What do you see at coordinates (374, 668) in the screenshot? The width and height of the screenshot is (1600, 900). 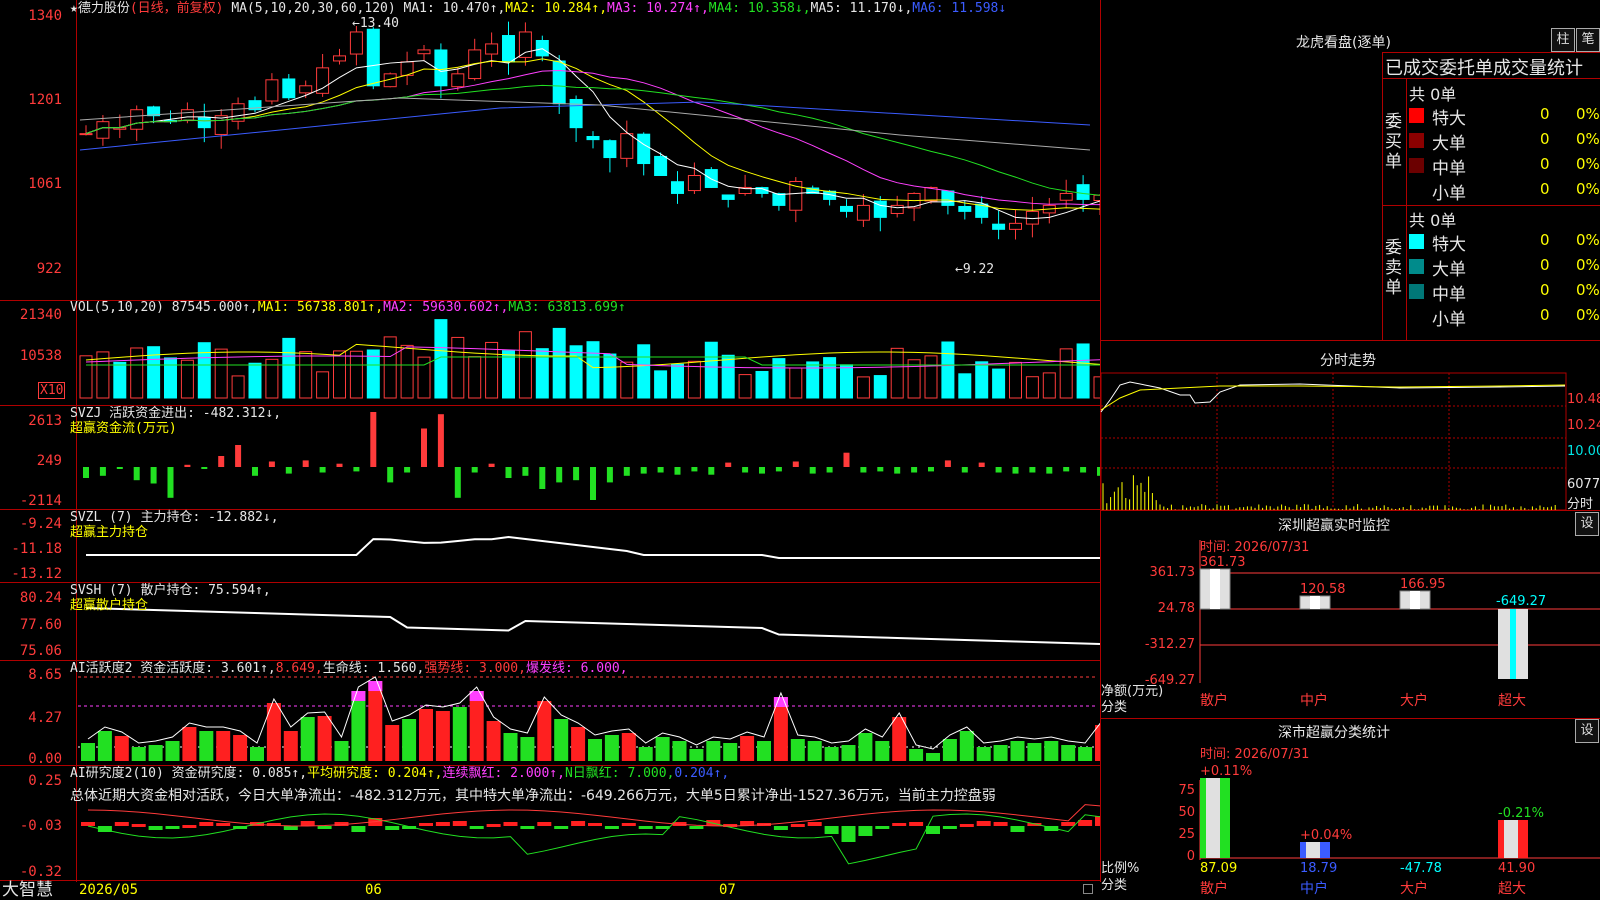 I see `ai1-lifeline: 生命线: 1.560,` at bounding box center [374, 668].